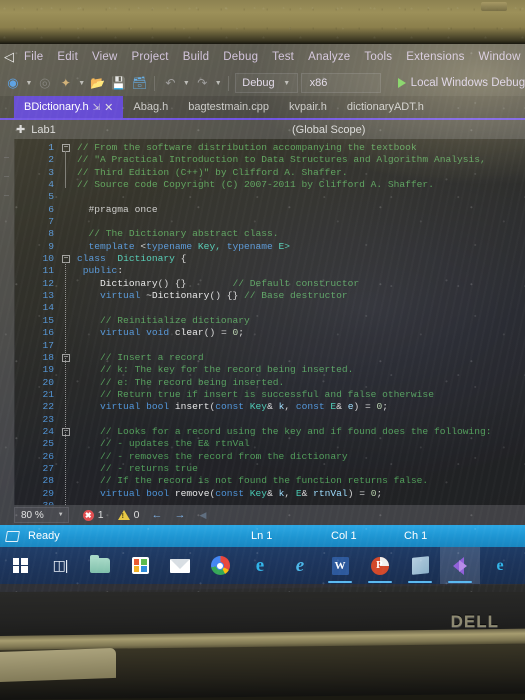  I want to click on code-token: typename, so click(249, 246).